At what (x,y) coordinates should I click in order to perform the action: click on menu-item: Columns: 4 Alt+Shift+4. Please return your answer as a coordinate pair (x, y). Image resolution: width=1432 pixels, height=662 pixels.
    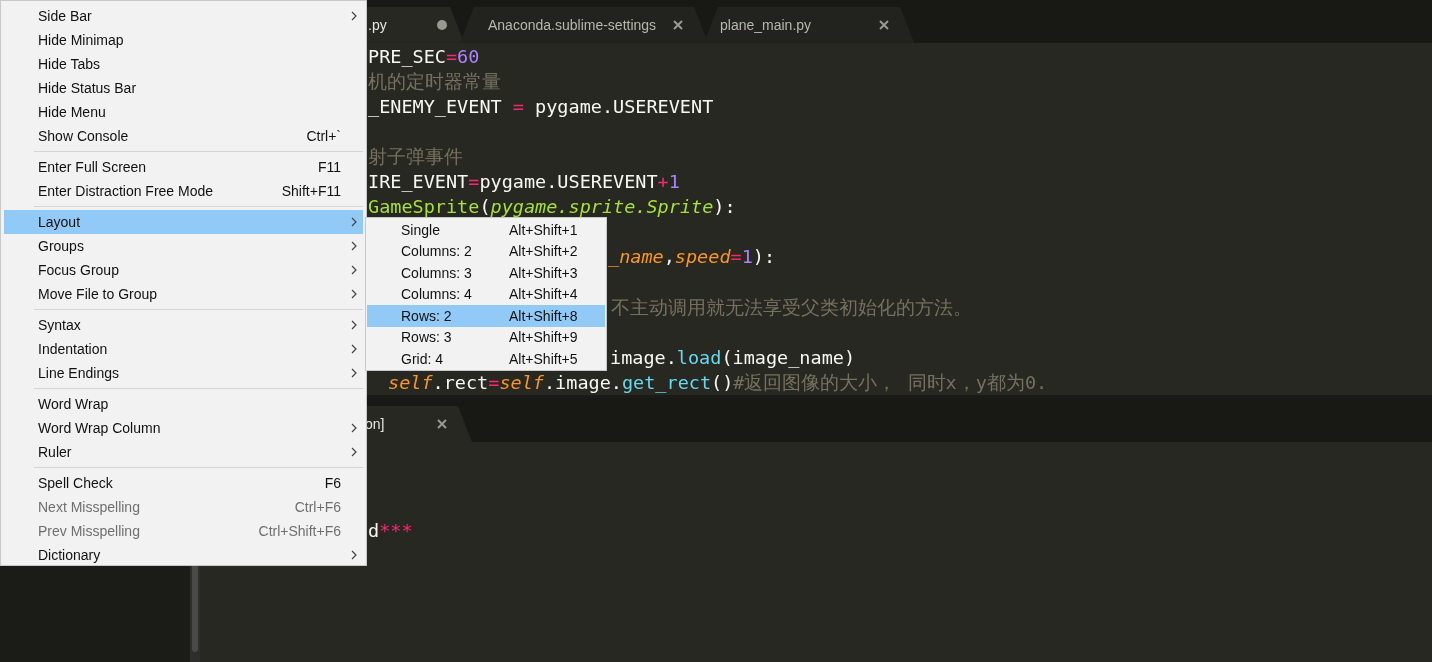
    Looking at the image, I should click on (486, 294).